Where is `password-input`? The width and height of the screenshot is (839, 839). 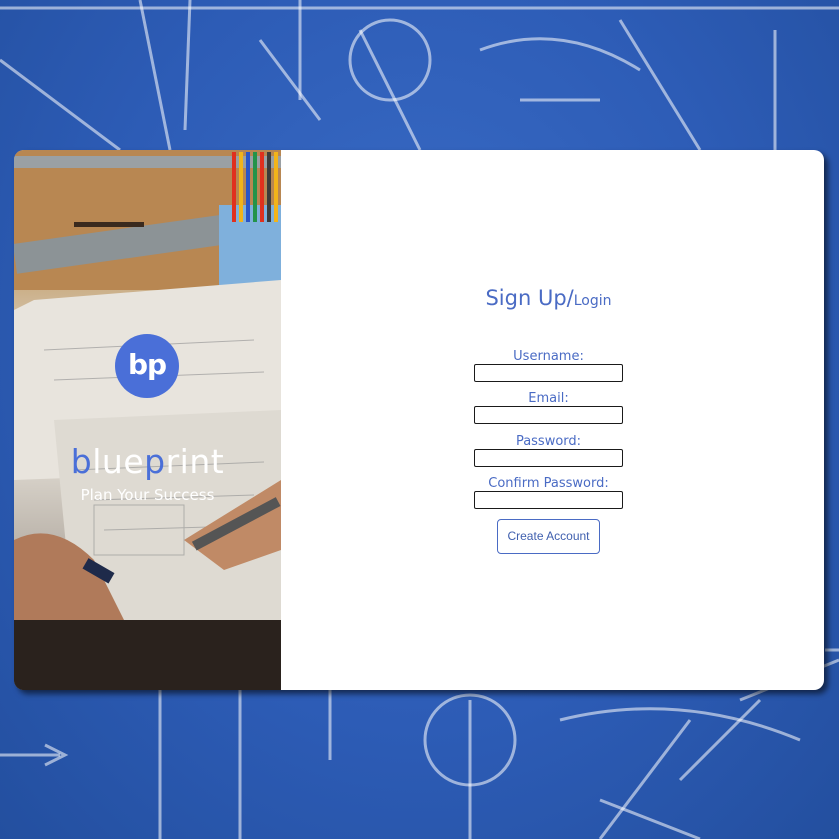 password-input is located at coordinates (548, 458).